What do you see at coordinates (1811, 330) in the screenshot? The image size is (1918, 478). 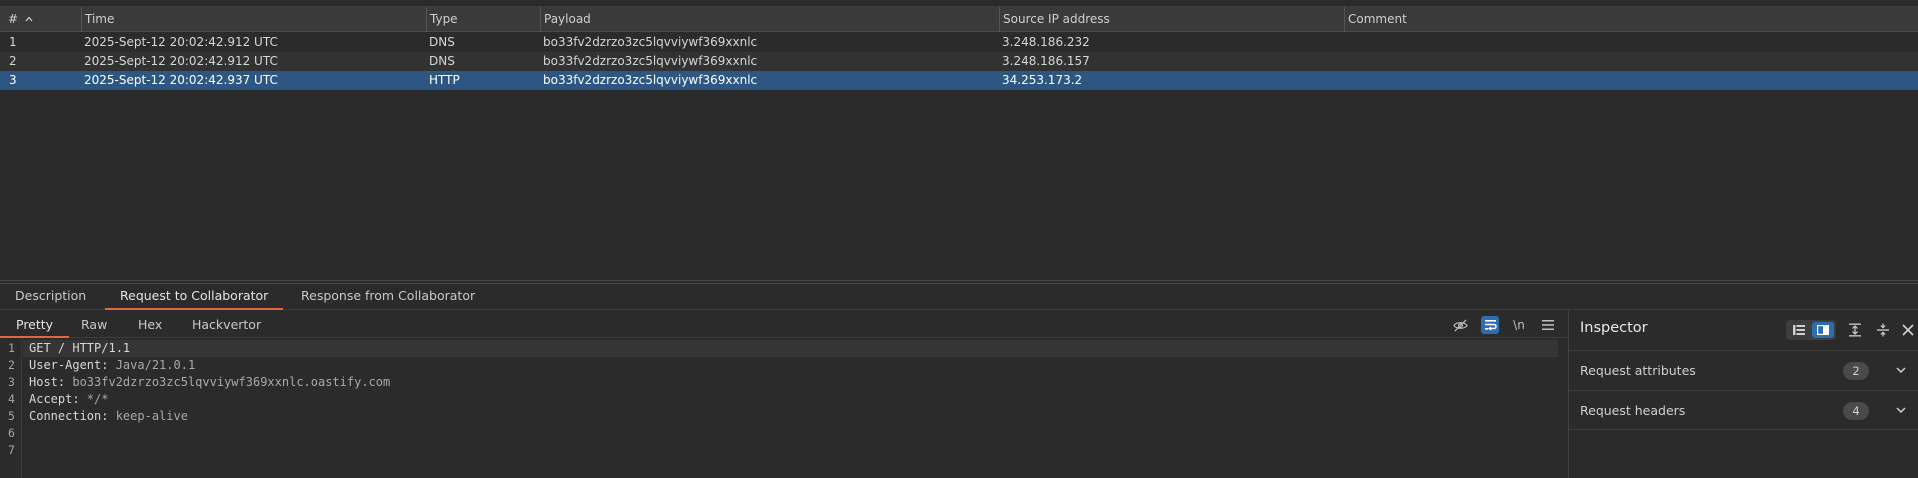 I see `layout-toggle` at bounding box center [1811, 330].